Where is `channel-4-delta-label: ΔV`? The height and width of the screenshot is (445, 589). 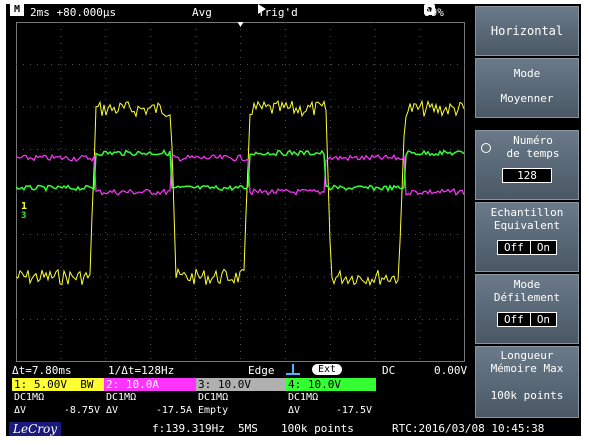
channel-4-delta-label: ΔV is located at coordinates (294, 410).